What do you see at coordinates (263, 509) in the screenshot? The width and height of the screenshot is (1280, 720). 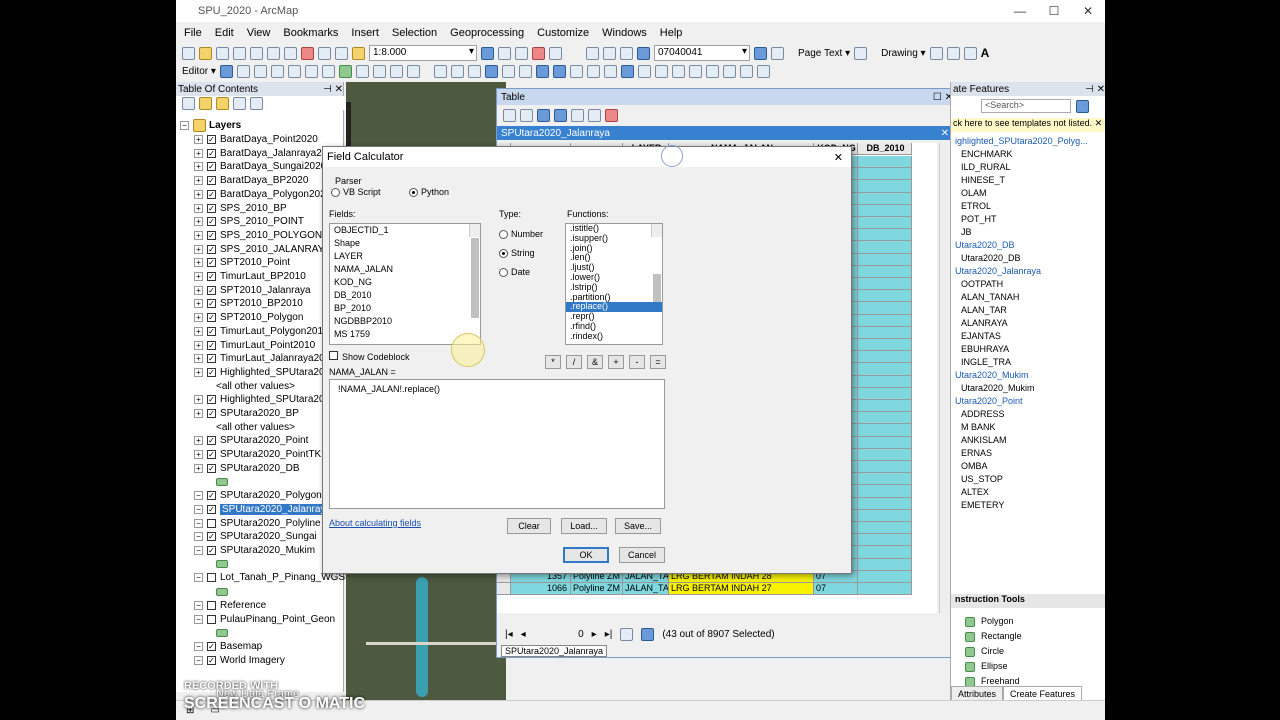 I see `toc-layer: − ✓ SPUtara2020_Jalanraya` at bounding box center [263, 509].